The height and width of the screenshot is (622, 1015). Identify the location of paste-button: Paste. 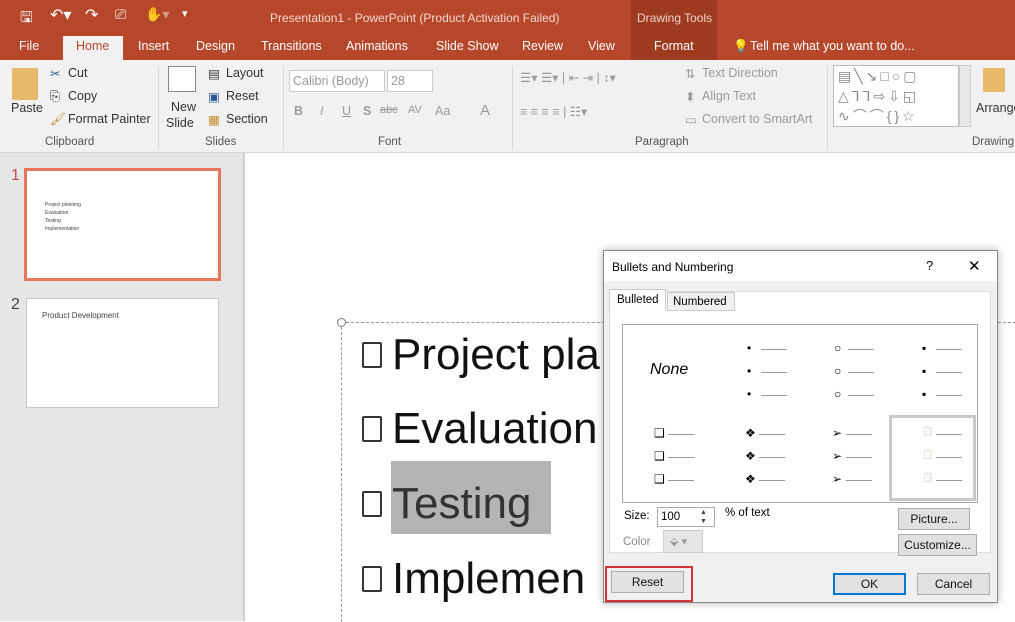
(27, 108).